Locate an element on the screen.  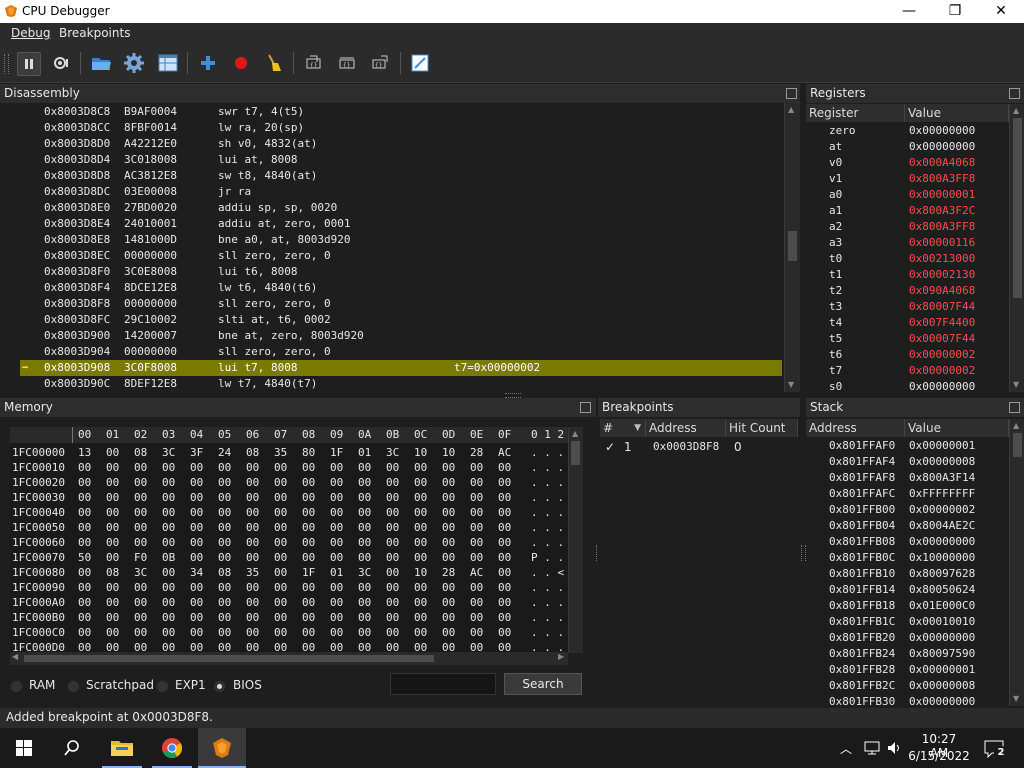
memory-search-input is located at coordinates (443, 684).